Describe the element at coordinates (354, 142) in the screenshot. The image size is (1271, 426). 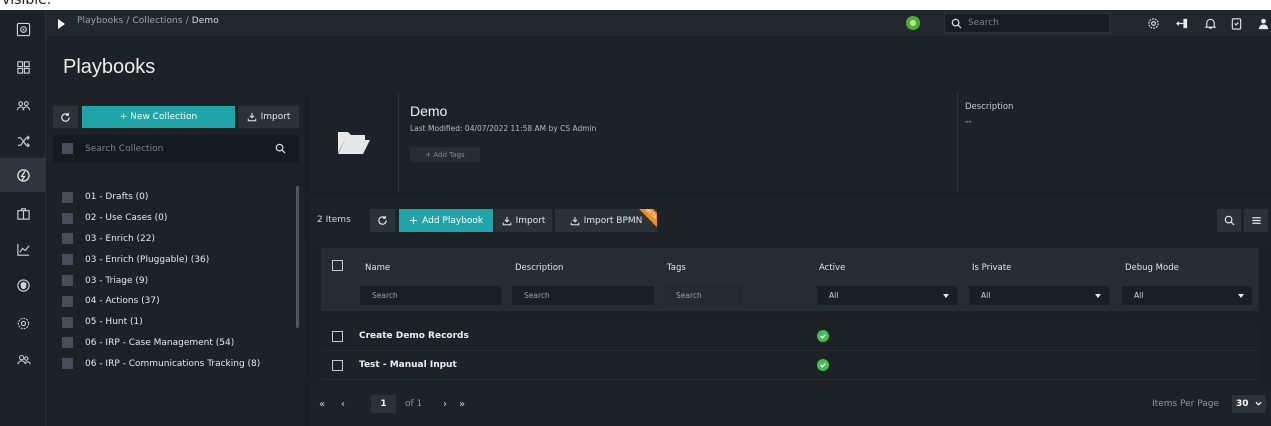
I see `folder-icon` at that location.